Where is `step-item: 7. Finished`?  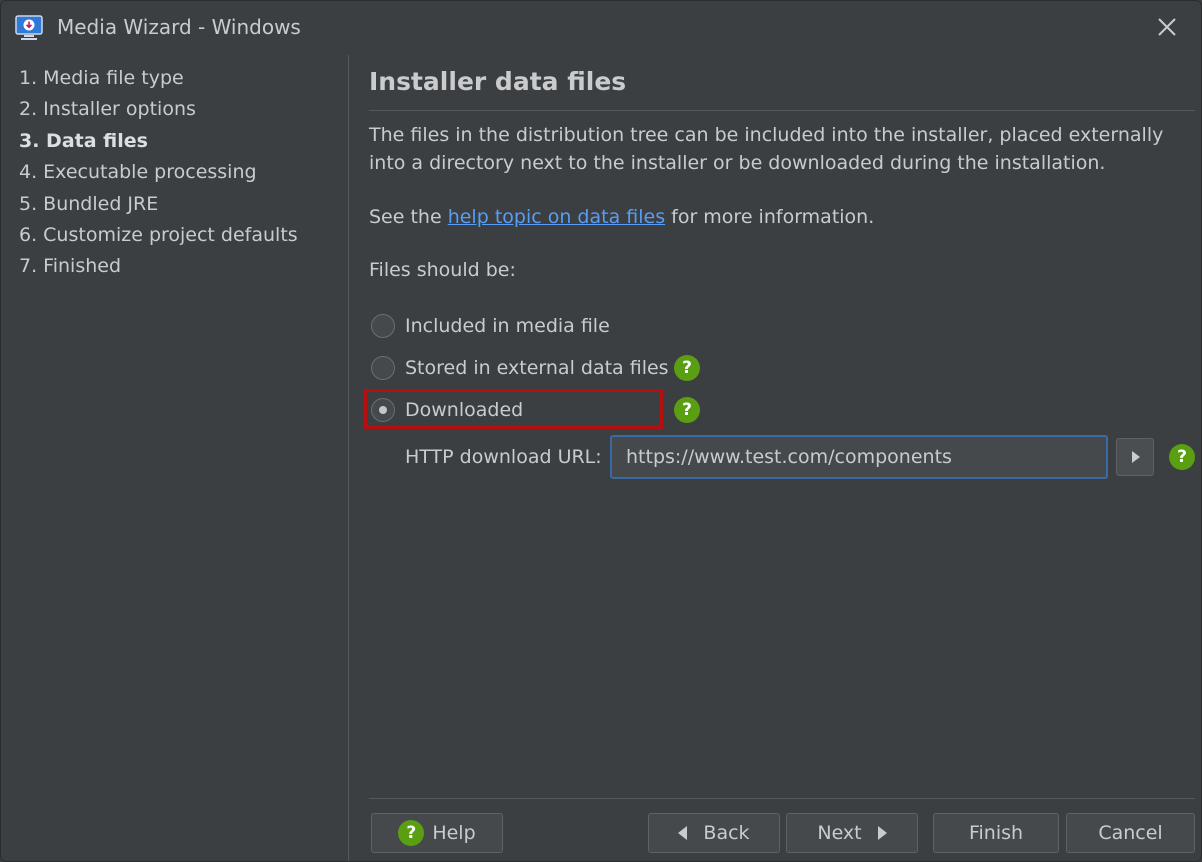 step-item: 7. Finished is located at coordinates (158, 267).